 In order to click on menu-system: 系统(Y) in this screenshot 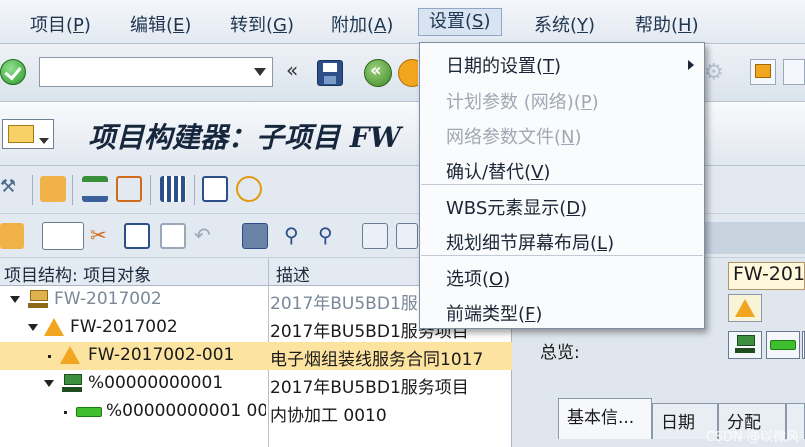, I will do `click(564, 24)`.